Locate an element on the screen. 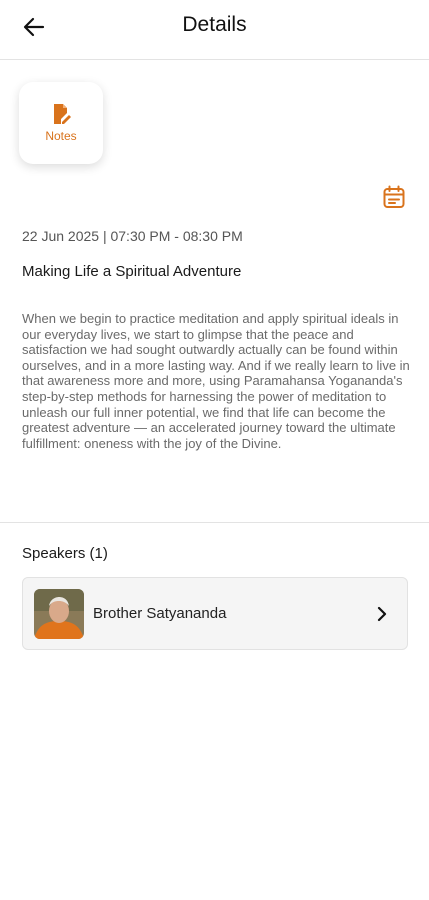  note-edit-icon is located at coordinates (62, 114).